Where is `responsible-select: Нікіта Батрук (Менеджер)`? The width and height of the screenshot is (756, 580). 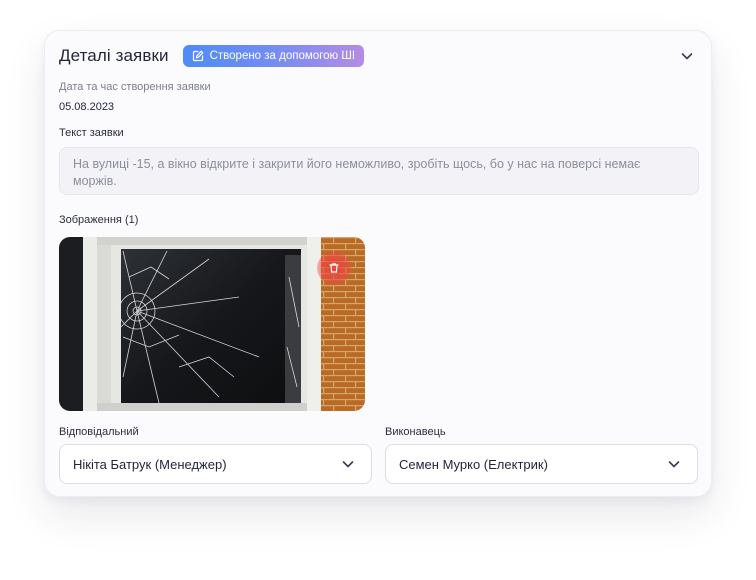 responsible-select: Нікіта Батрук (Менеджер) is located at coordinates (215, 464).